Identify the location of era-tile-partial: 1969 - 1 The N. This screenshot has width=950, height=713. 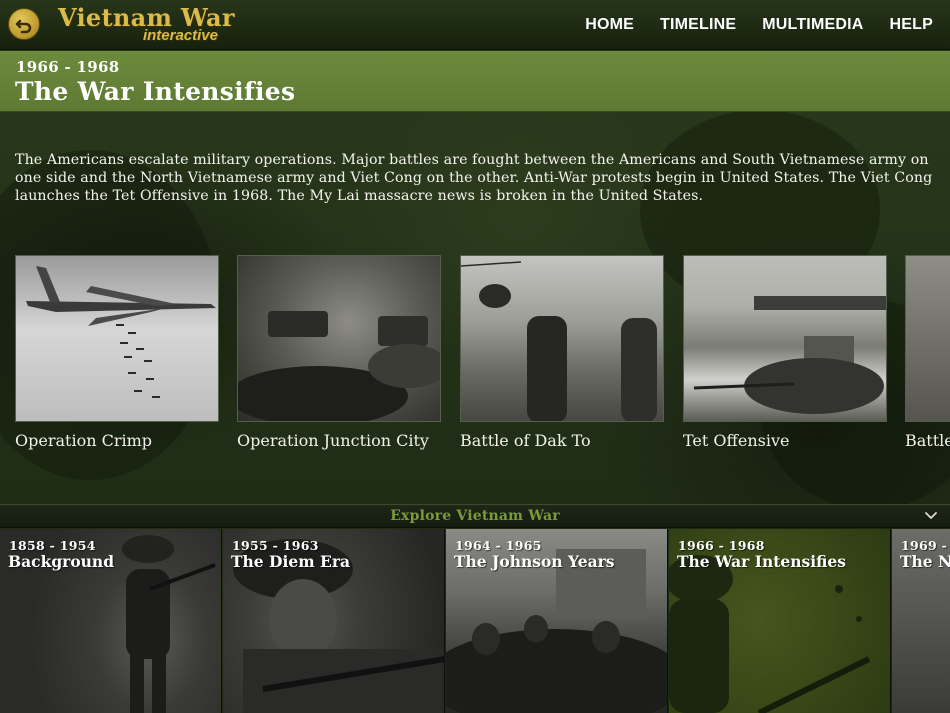
(921, 621).